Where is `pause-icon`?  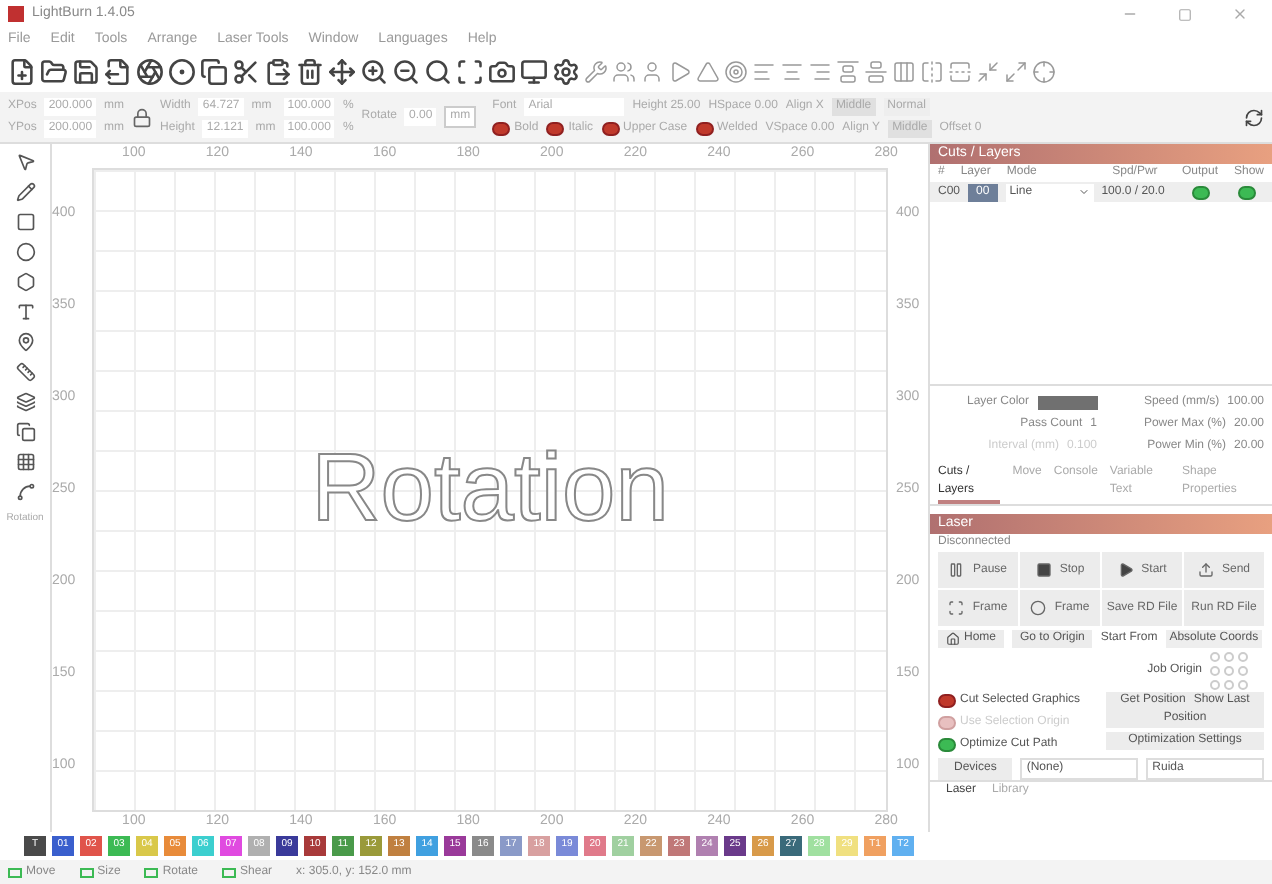
pause-icon is located at coordinates (956, 570).